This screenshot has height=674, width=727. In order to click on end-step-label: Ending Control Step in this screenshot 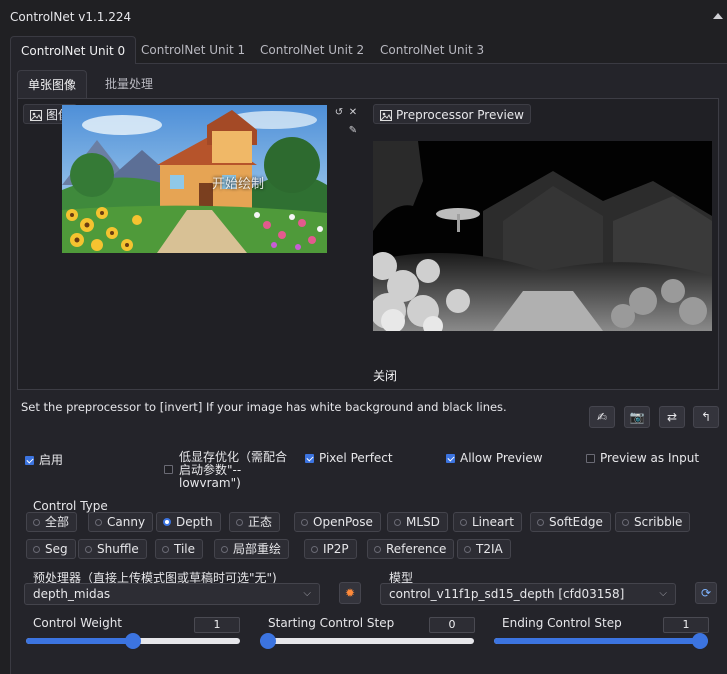, I will do `click(562, 623)`.